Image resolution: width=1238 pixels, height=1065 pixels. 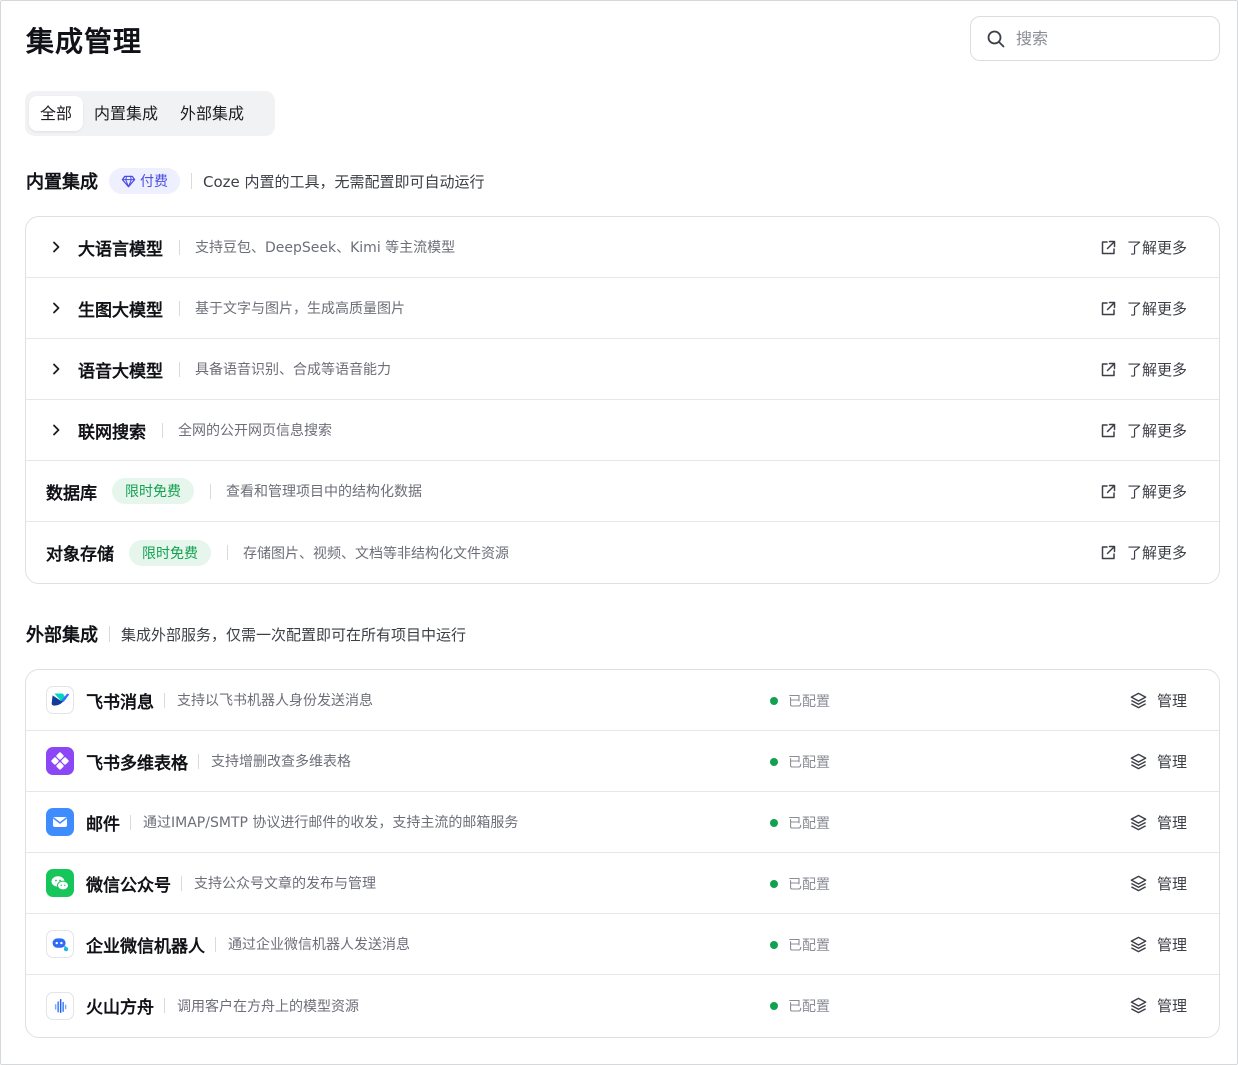 I want to click on wecom-bot-icon, so click(x=60, y=944).